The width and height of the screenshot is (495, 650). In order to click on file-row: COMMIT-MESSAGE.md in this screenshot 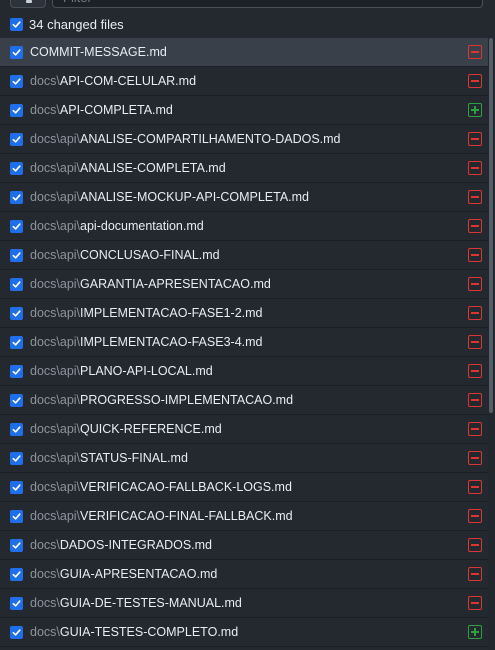, I will do `click(244, 52)`.